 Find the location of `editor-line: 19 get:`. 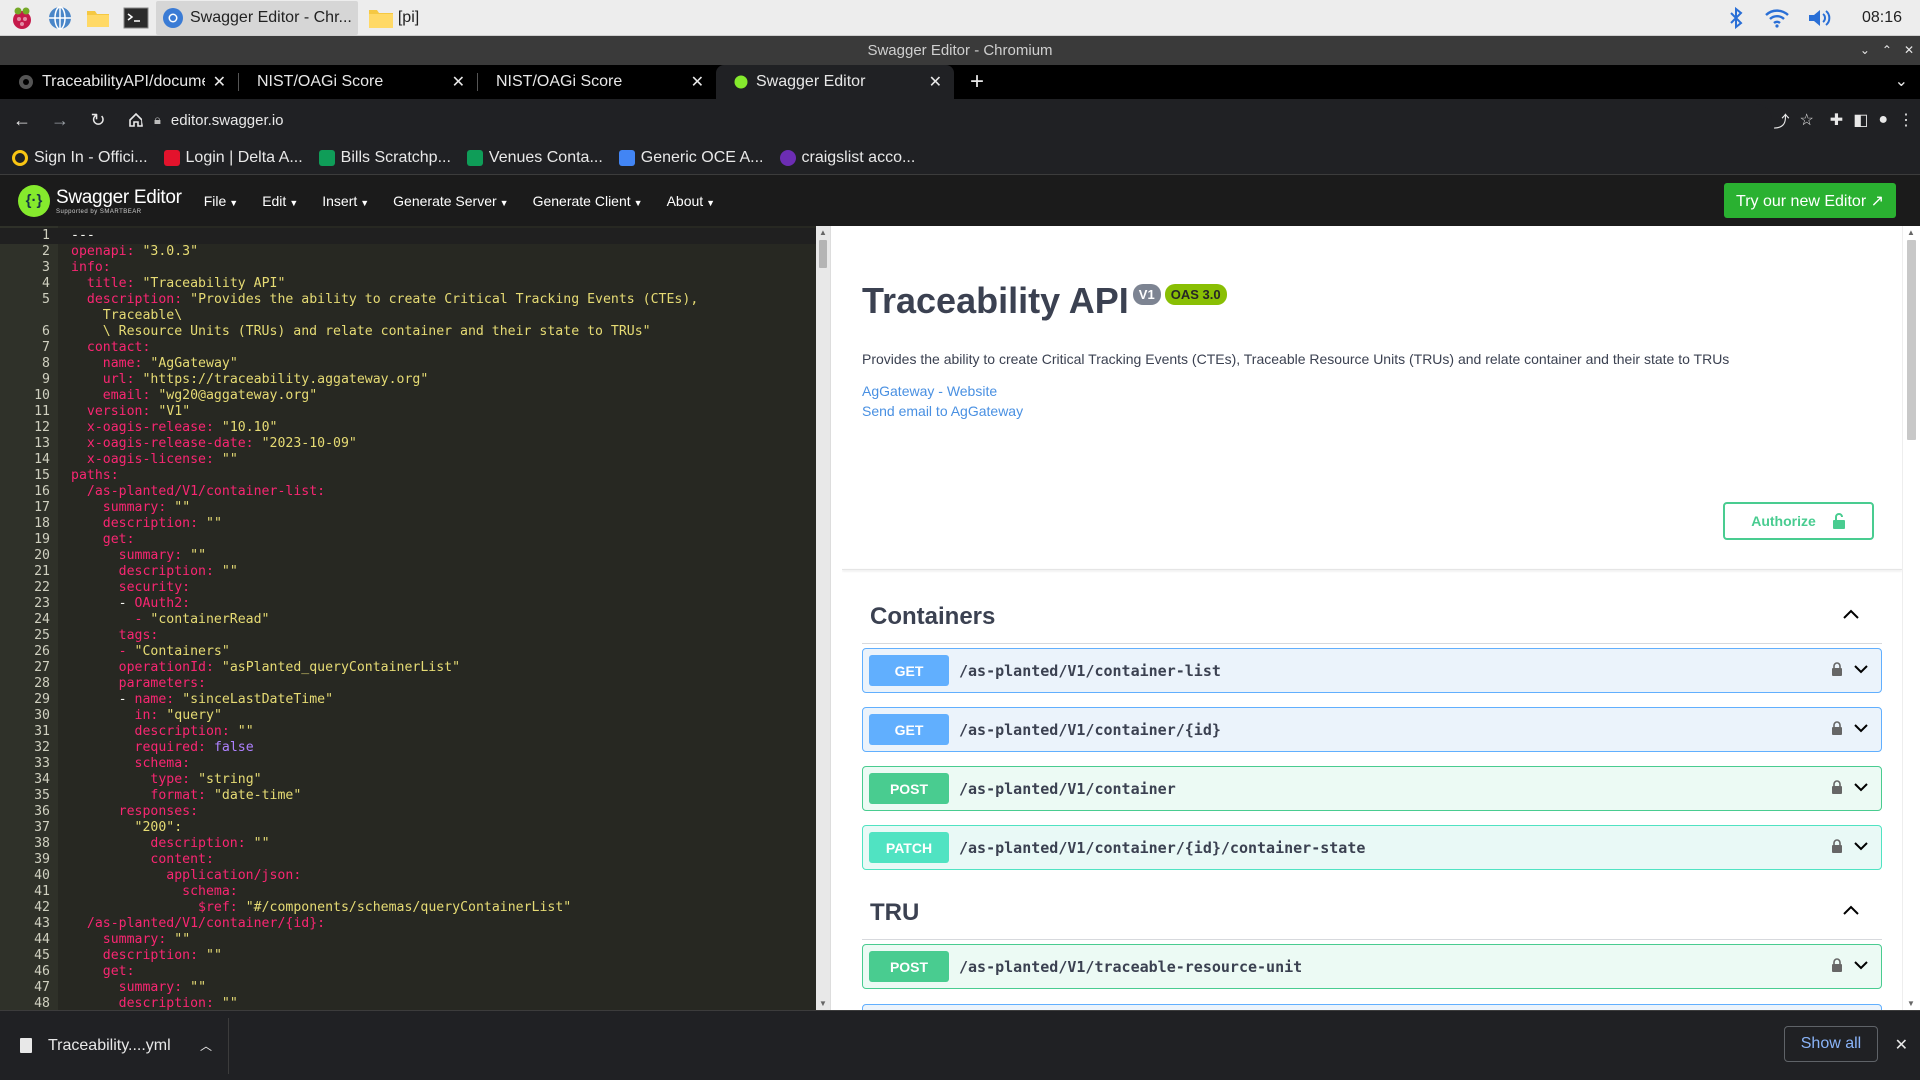

editor-line: 19 get: is located at coordinates (408, 540).